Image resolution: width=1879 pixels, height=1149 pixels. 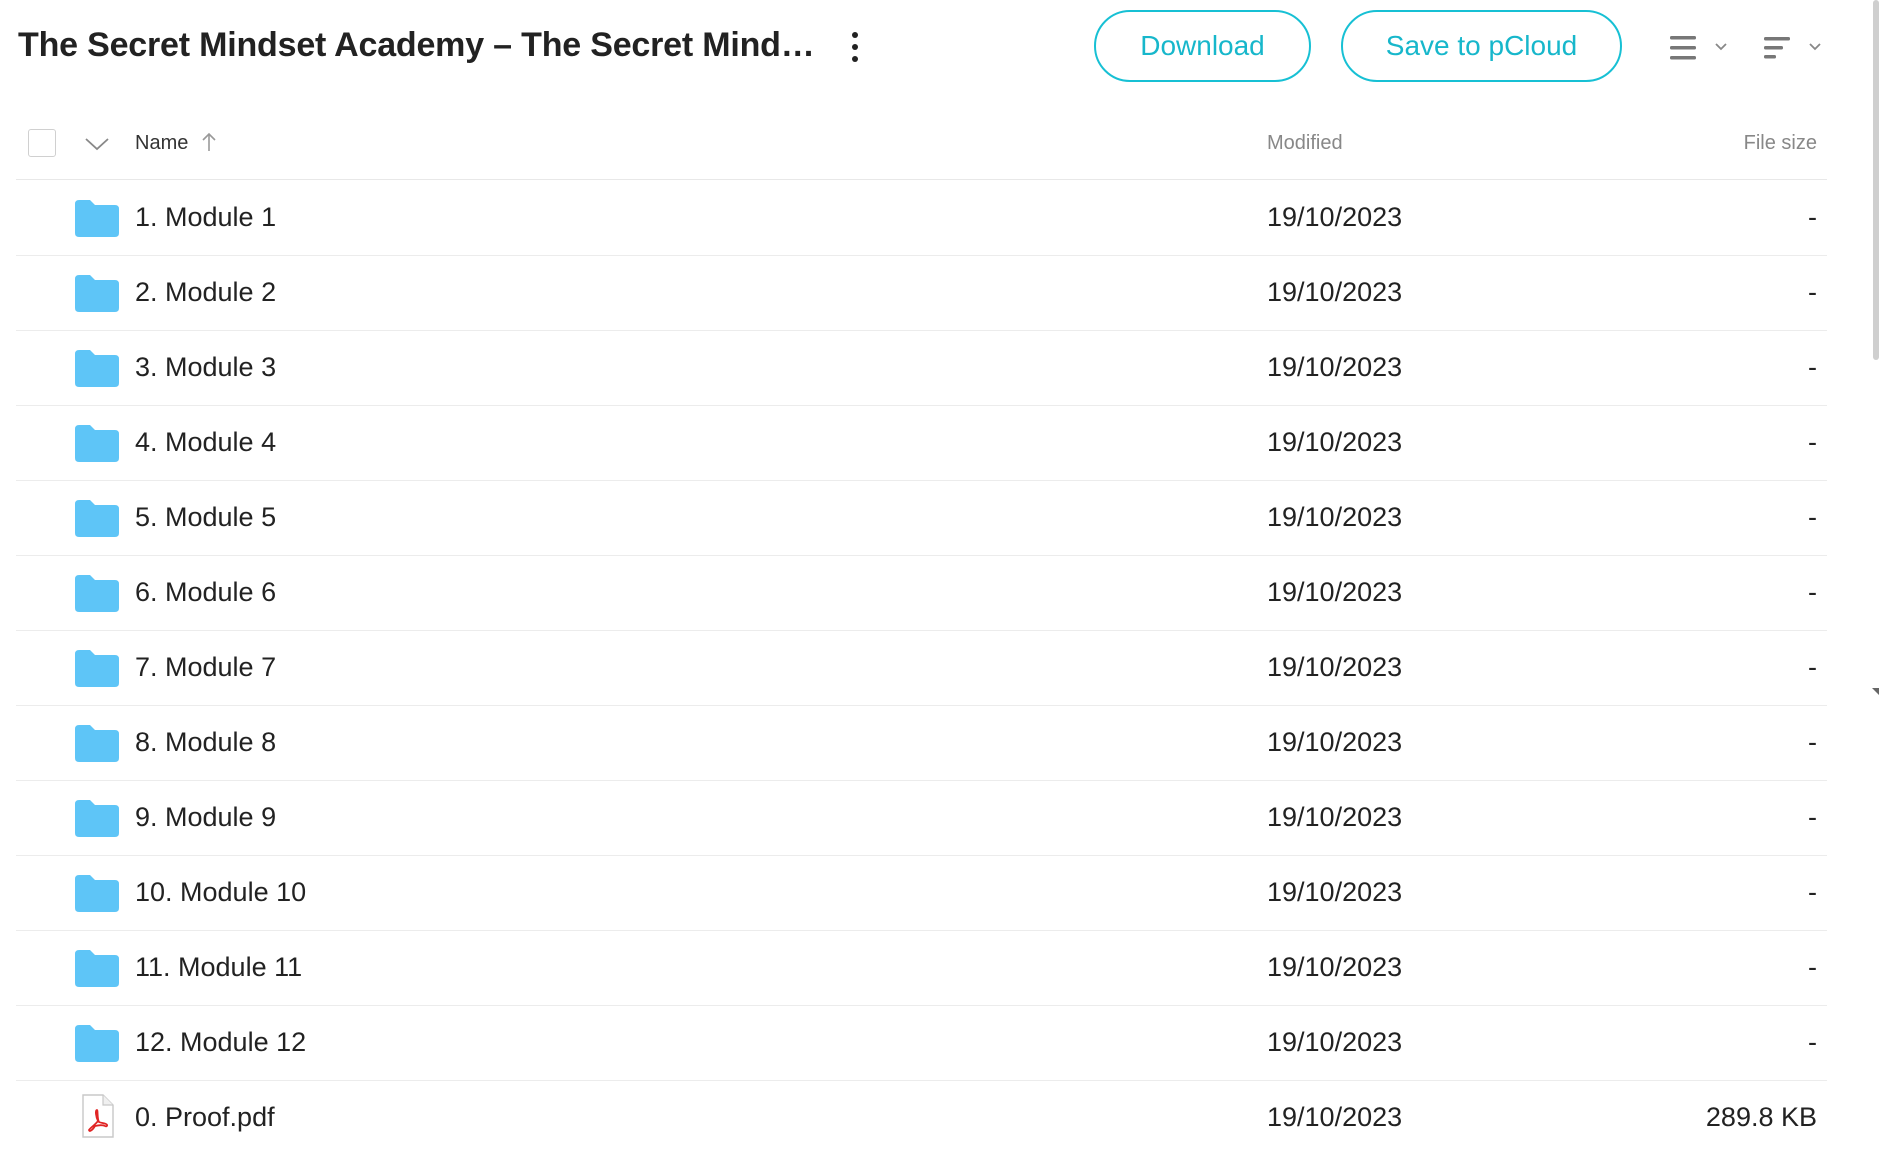 I want to click on view-mode-dropdown, so click(x=1704, y=48).